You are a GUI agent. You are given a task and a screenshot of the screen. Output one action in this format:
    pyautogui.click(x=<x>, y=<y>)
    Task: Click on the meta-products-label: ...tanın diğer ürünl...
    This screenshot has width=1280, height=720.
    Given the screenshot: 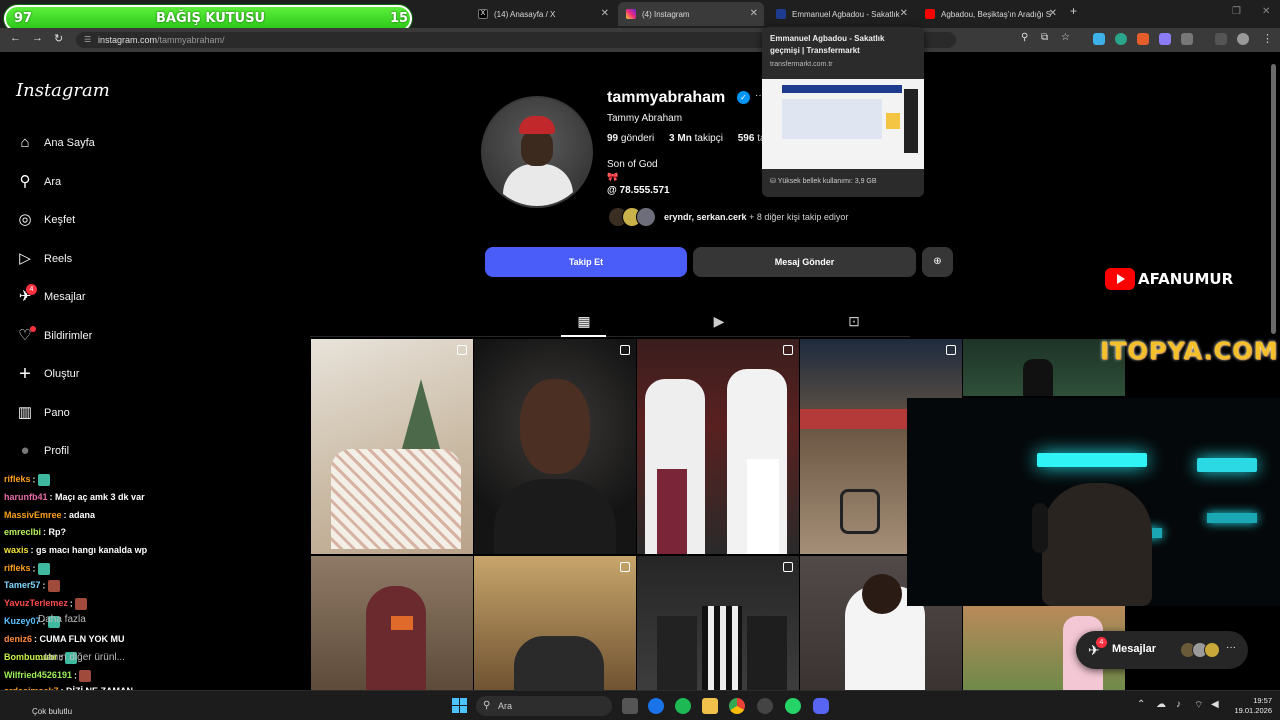 What is the action you would take?
    pyautogui.click(x=80, y=657)
    